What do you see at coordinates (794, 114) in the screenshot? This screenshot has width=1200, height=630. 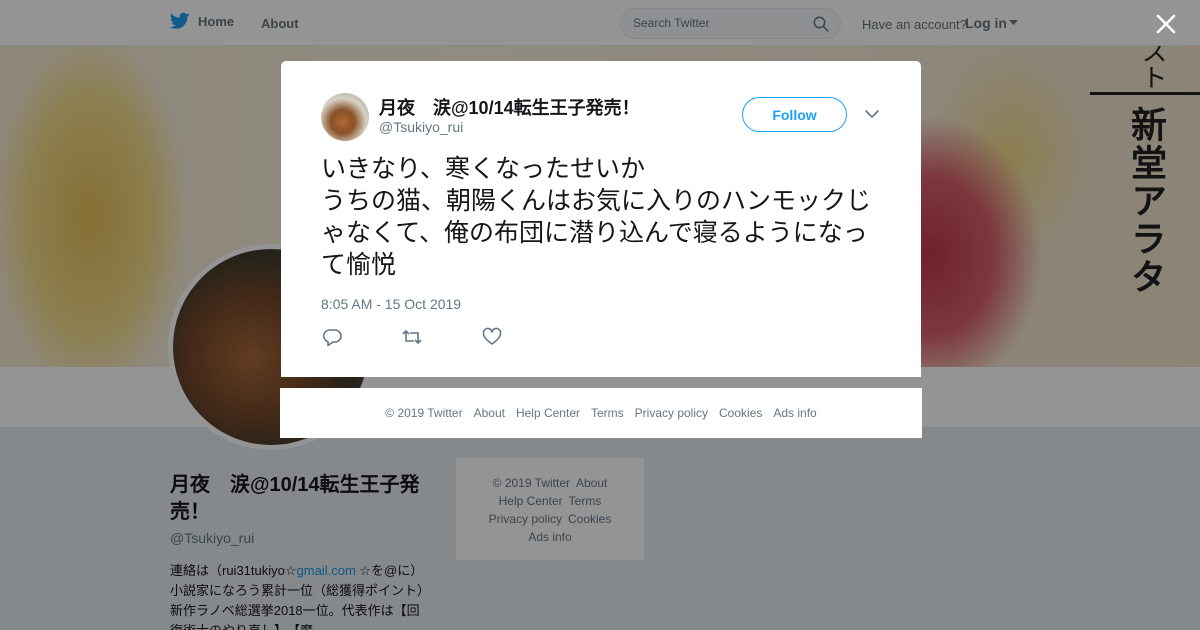 I see `follow-button: Follow` at bounding box center [794, 114].